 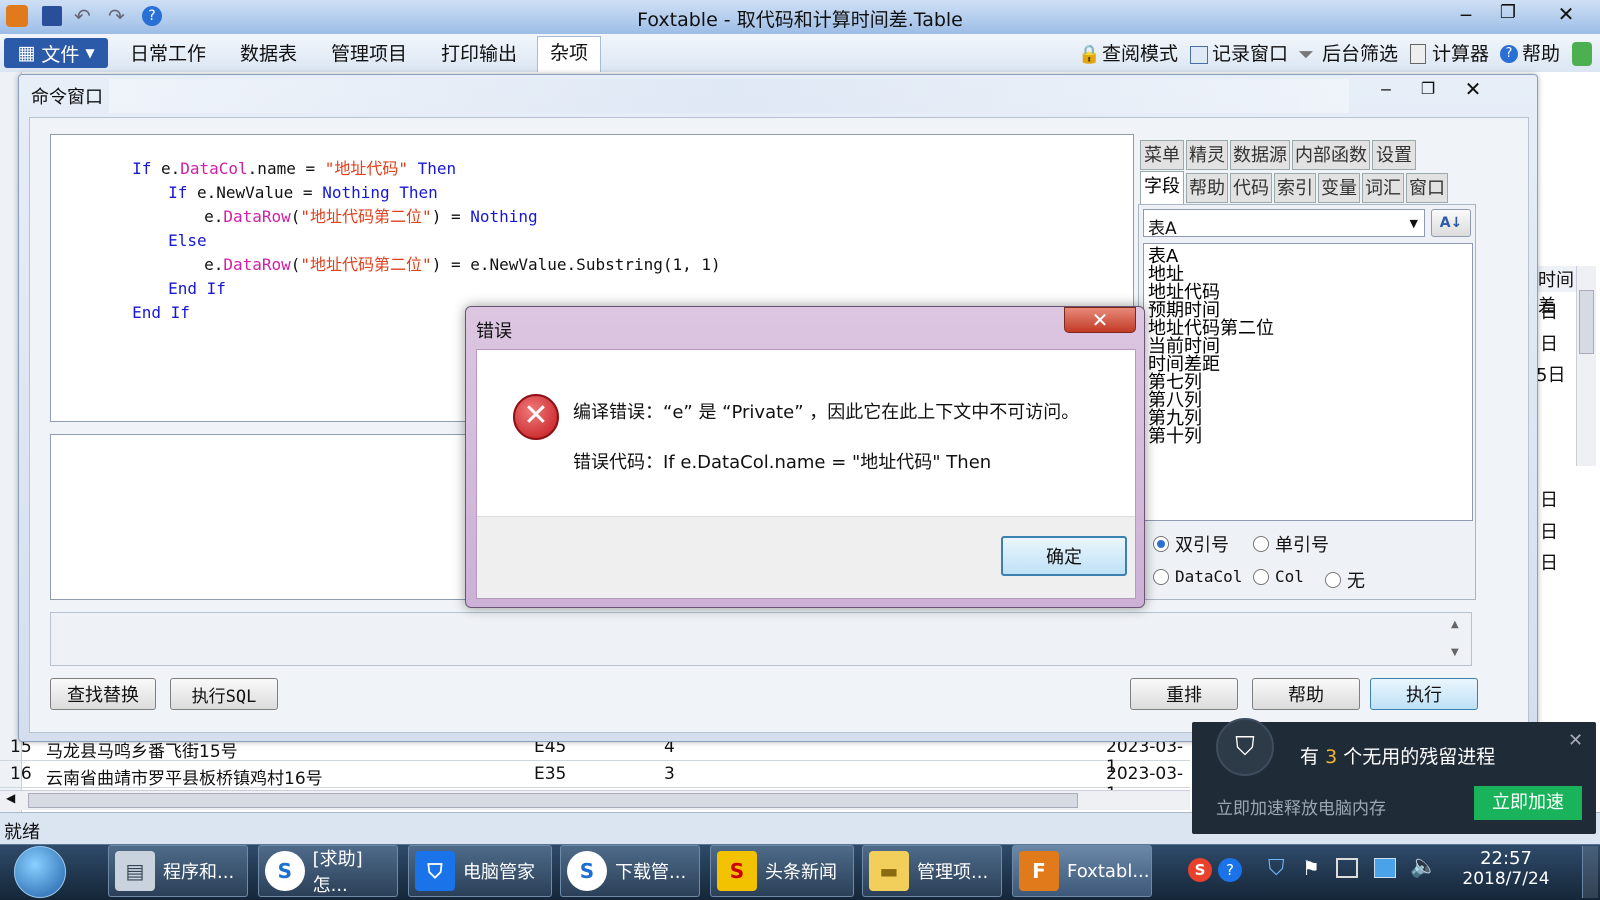 What do you see at coordinates (1418, 54) in the screenshot?
I see `calculator-icon` at bounding box center [1418, 54].